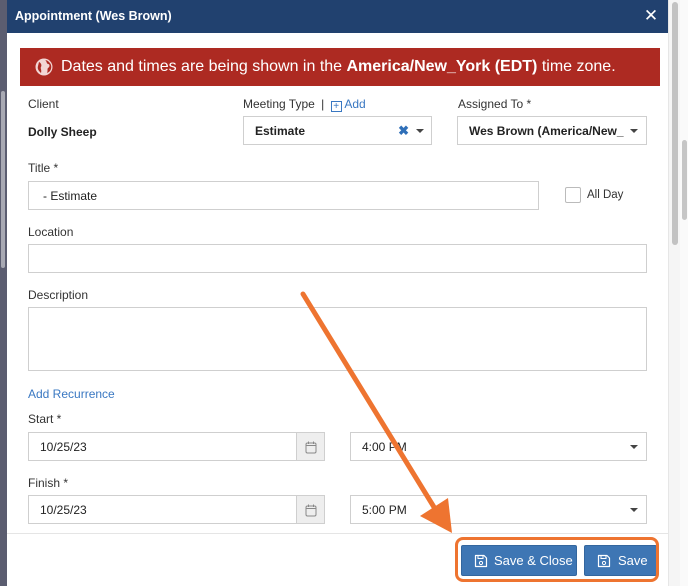 This screenshot has width=688, height=586. What do you see at coordinates (63, 509) in the screenshot?
I see `finish-date-value: 10/25/23` at bounding box center [63, 509].